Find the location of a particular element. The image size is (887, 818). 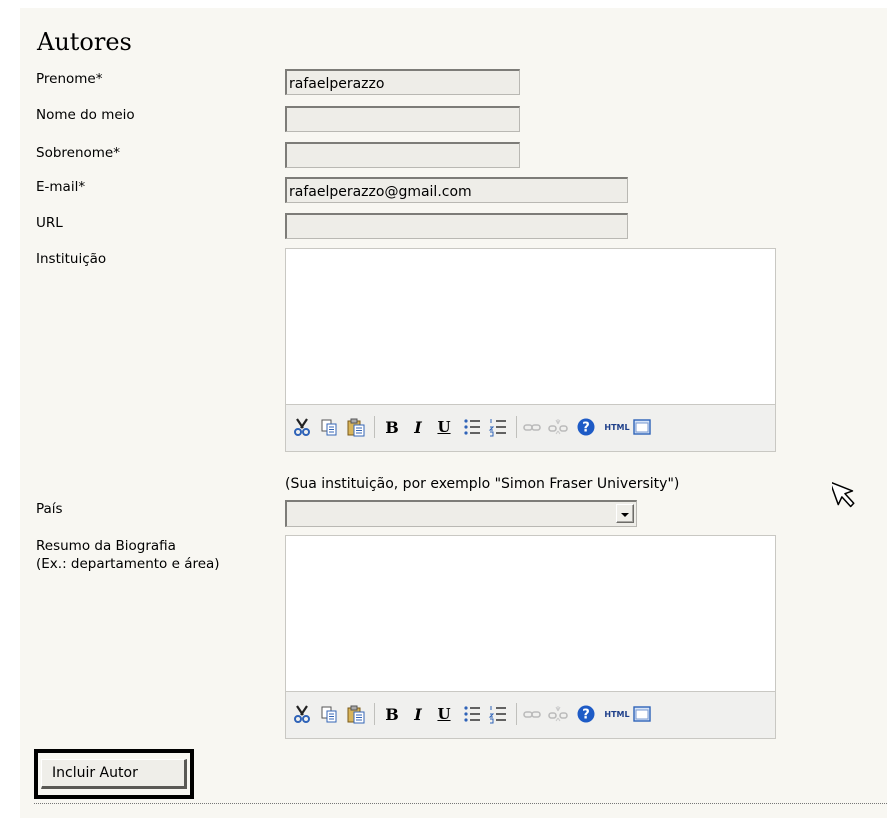

mouse-cursor-icon is located at coordinates (842, 496).